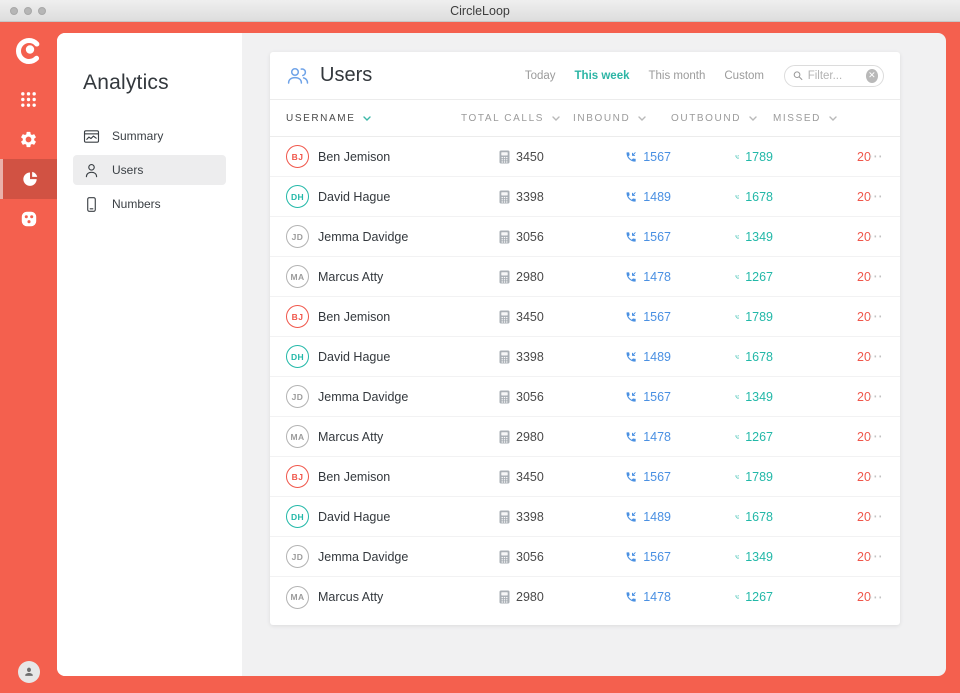  I want to click on filter-box: ✕, so click(834, 75).